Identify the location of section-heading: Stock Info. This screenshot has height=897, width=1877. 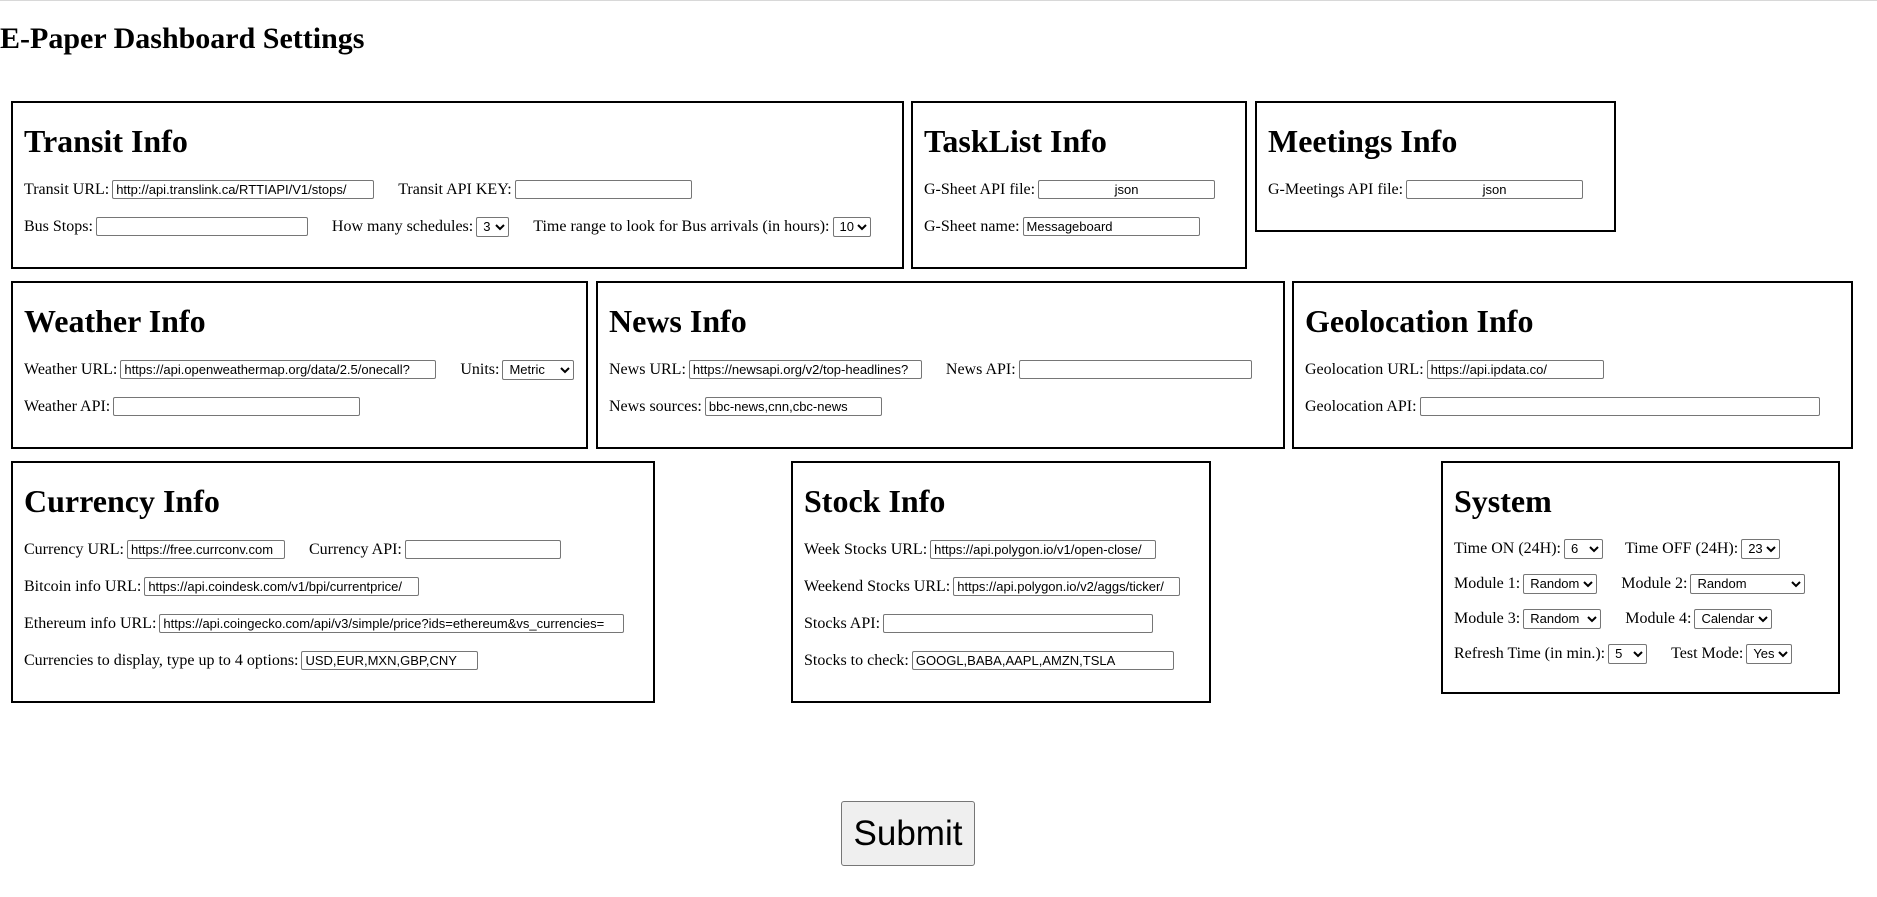
(875, 501).